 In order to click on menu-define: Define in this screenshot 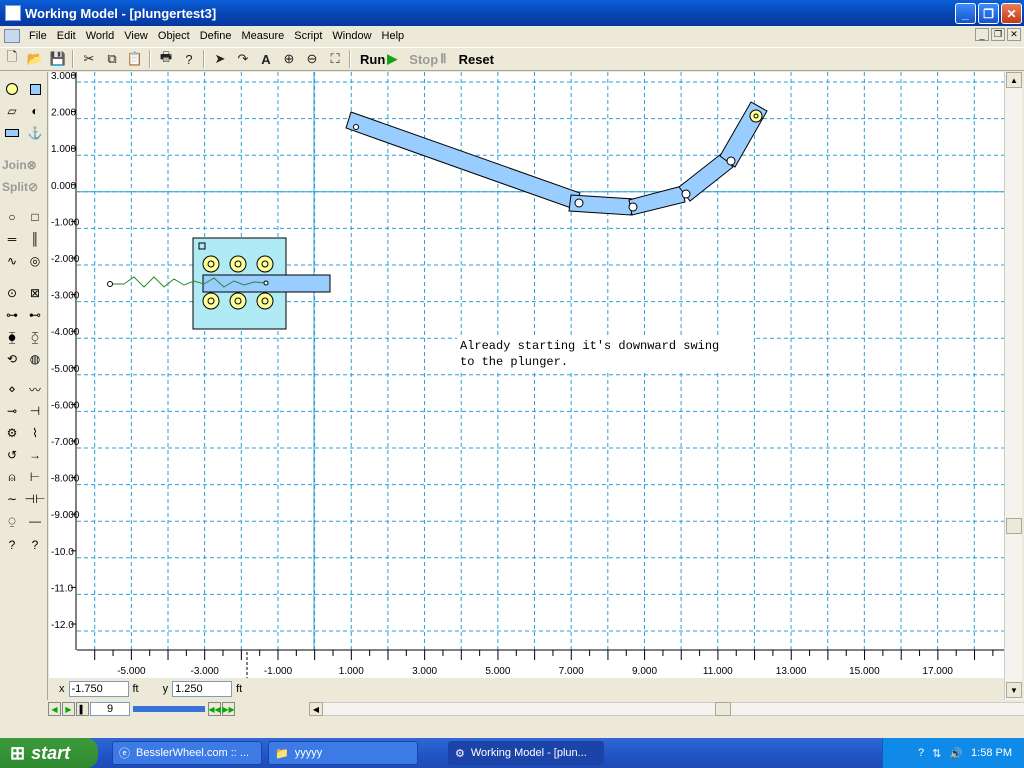, I will do `click(216, 36)`.